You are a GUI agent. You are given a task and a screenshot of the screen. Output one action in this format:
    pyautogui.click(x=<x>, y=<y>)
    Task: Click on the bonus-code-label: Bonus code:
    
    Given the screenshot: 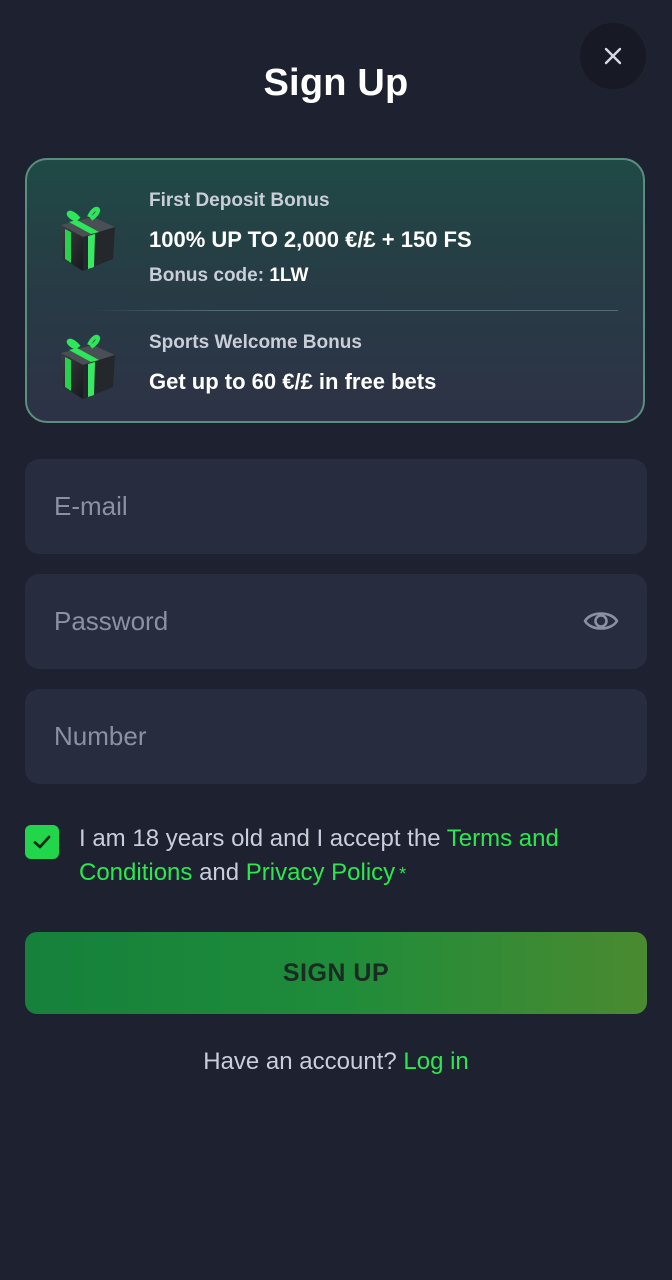 What is the action you would take?
    pyautogui.click(x=207, y=275)
    